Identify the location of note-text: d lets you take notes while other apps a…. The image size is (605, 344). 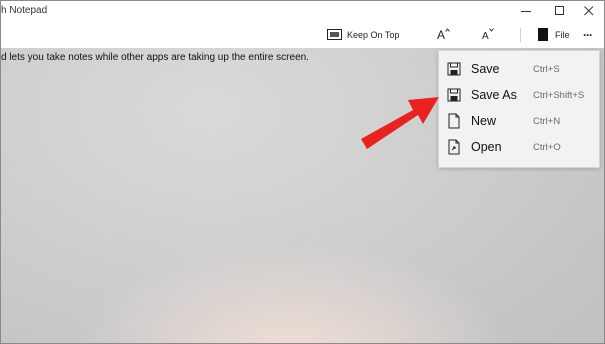
(155, 57).